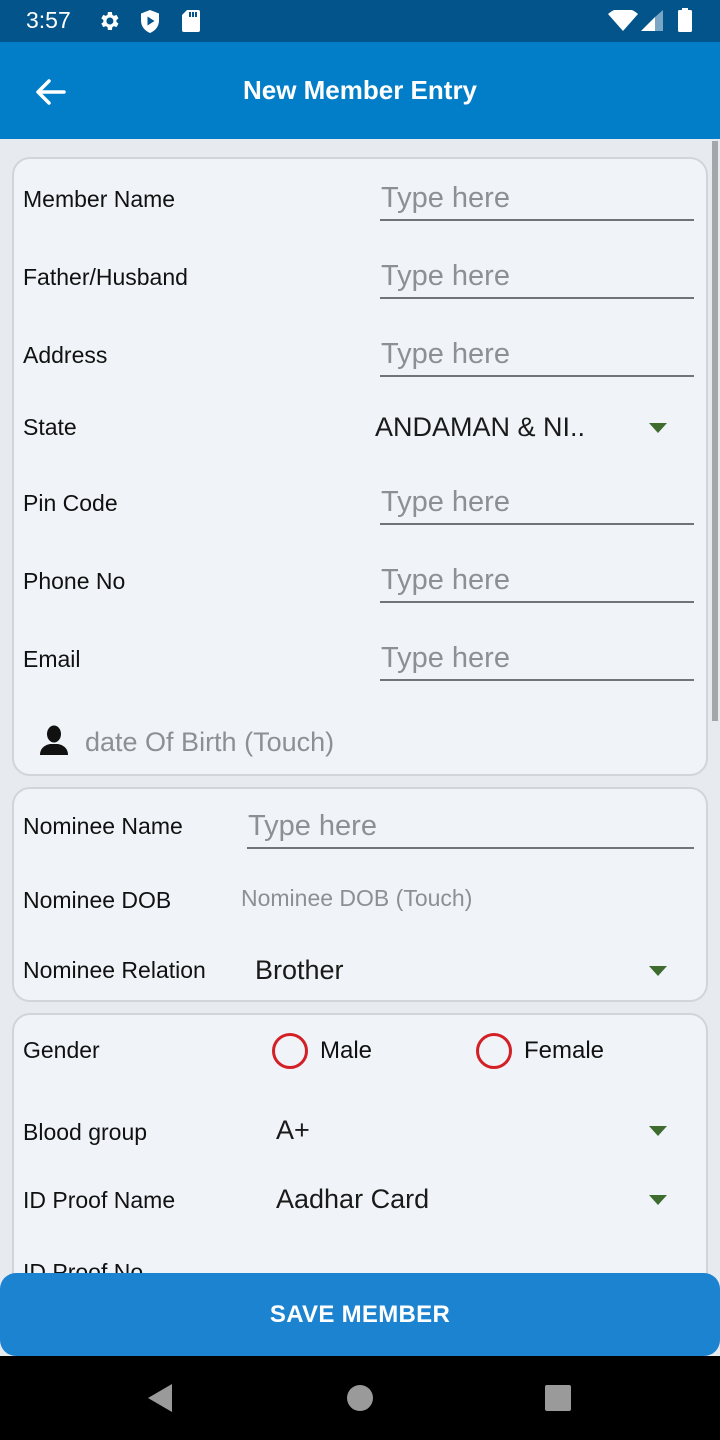 Image resolution: width=720 pixels, height=1440 pixels. Describe the element at coordinates (160, 1398) in the screenshot. I see `back-triangle-icon` at that location.